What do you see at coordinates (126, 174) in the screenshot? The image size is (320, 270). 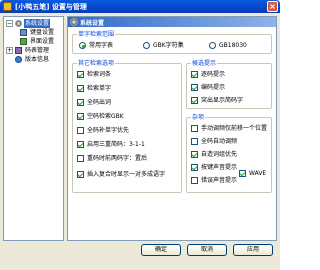 I see `checkbox-label: 插入复合时显示一对多成语字` at bounding box center [126, 174].